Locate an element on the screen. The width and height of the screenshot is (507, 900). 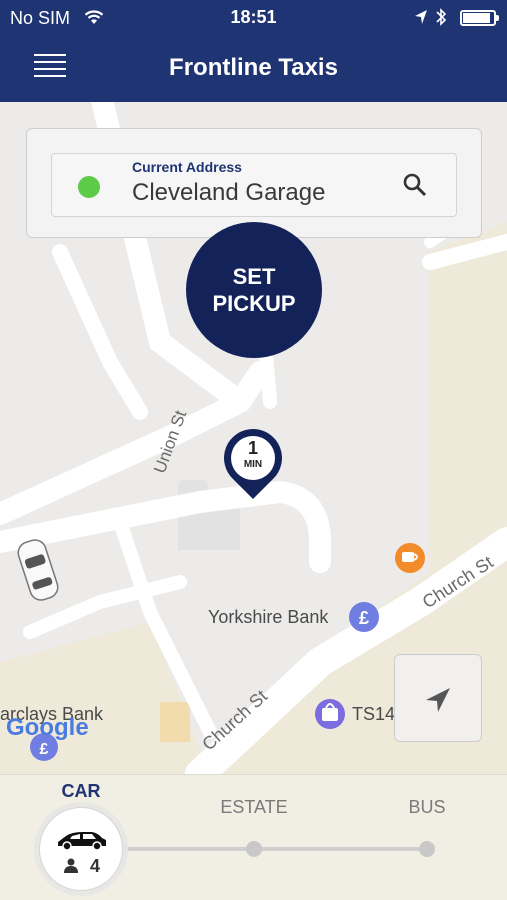
google-logo: Google is located at coordinates (47, 727).